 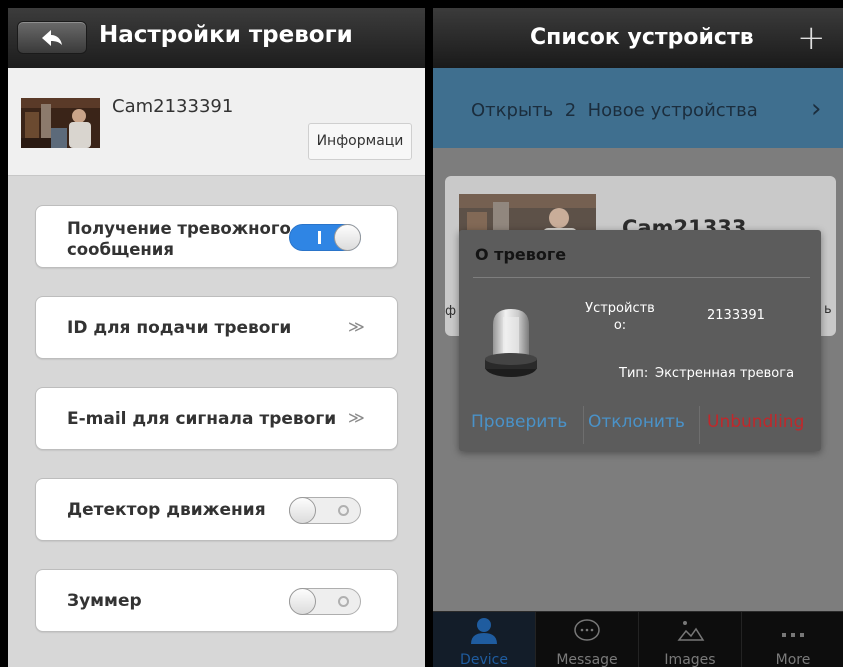 I want to click on chat-bubble-icon, so click(x=587, y=630).